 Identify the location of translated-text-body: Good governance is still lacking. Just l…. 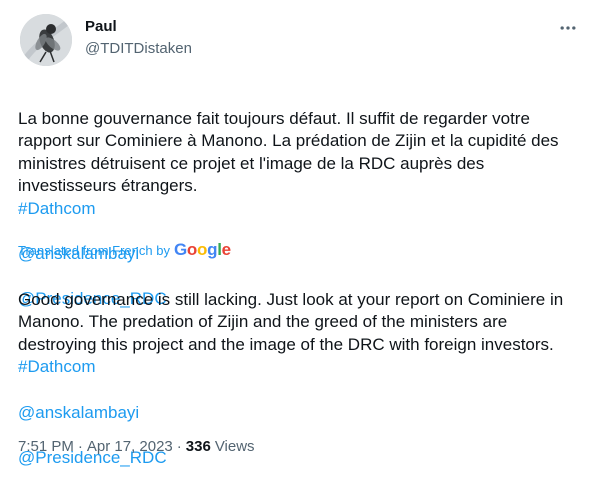
(291, 321).